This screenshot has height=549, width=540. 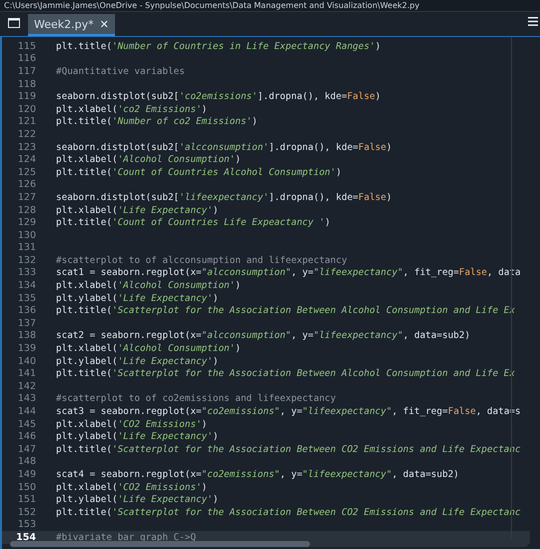 I want to click on line-number: 132, so click(x=26, y=260).